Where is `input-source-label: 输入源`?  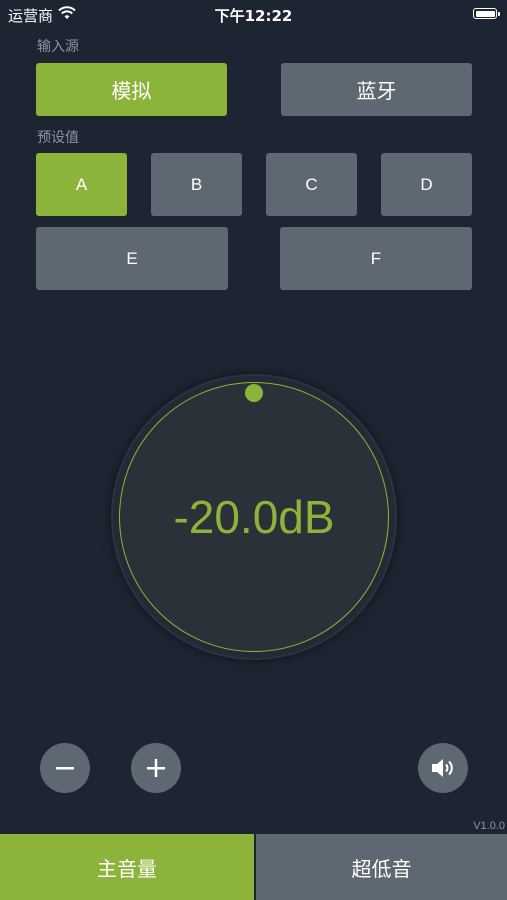
input-source-label: 输入源 is located at coordinates (58, 47).